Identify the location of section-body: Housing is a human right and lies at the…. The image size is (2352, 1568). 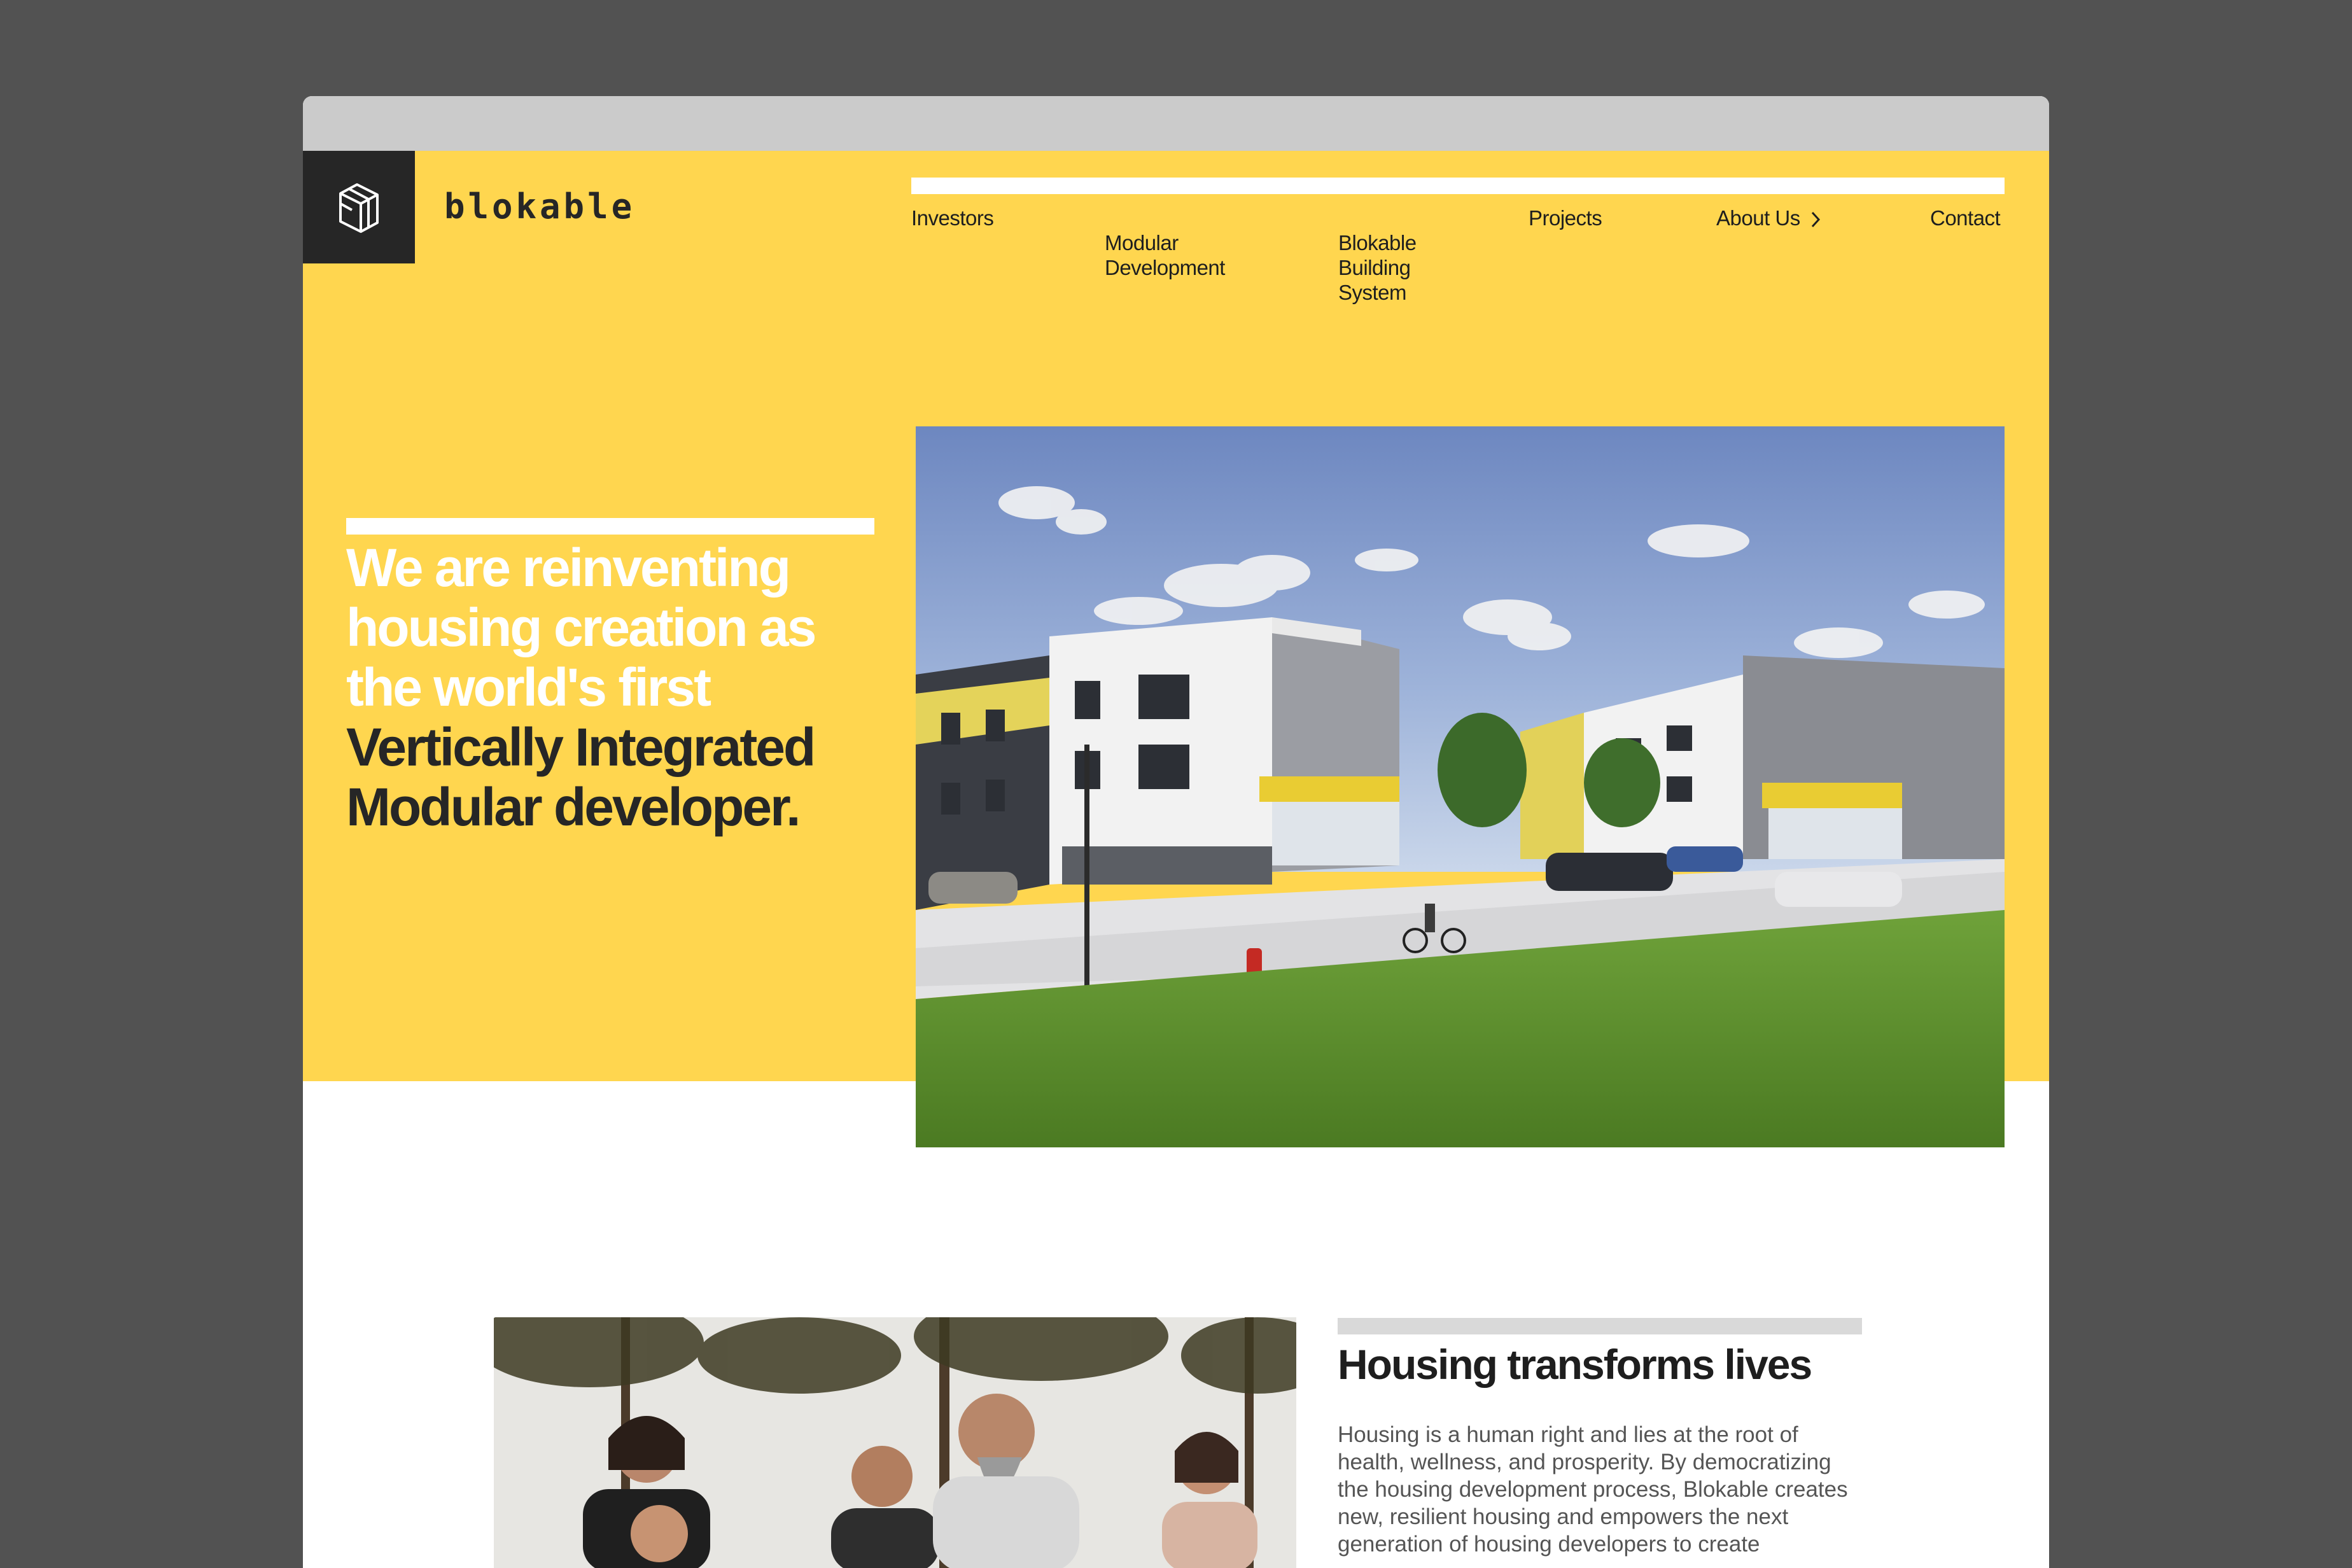
(1593, 1489).